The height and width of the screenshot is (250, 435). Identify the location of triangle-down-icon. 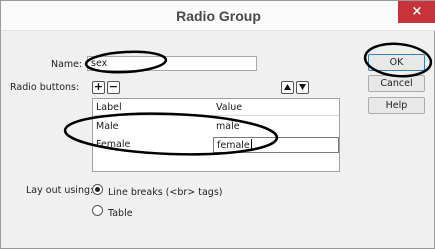
(302, 87).